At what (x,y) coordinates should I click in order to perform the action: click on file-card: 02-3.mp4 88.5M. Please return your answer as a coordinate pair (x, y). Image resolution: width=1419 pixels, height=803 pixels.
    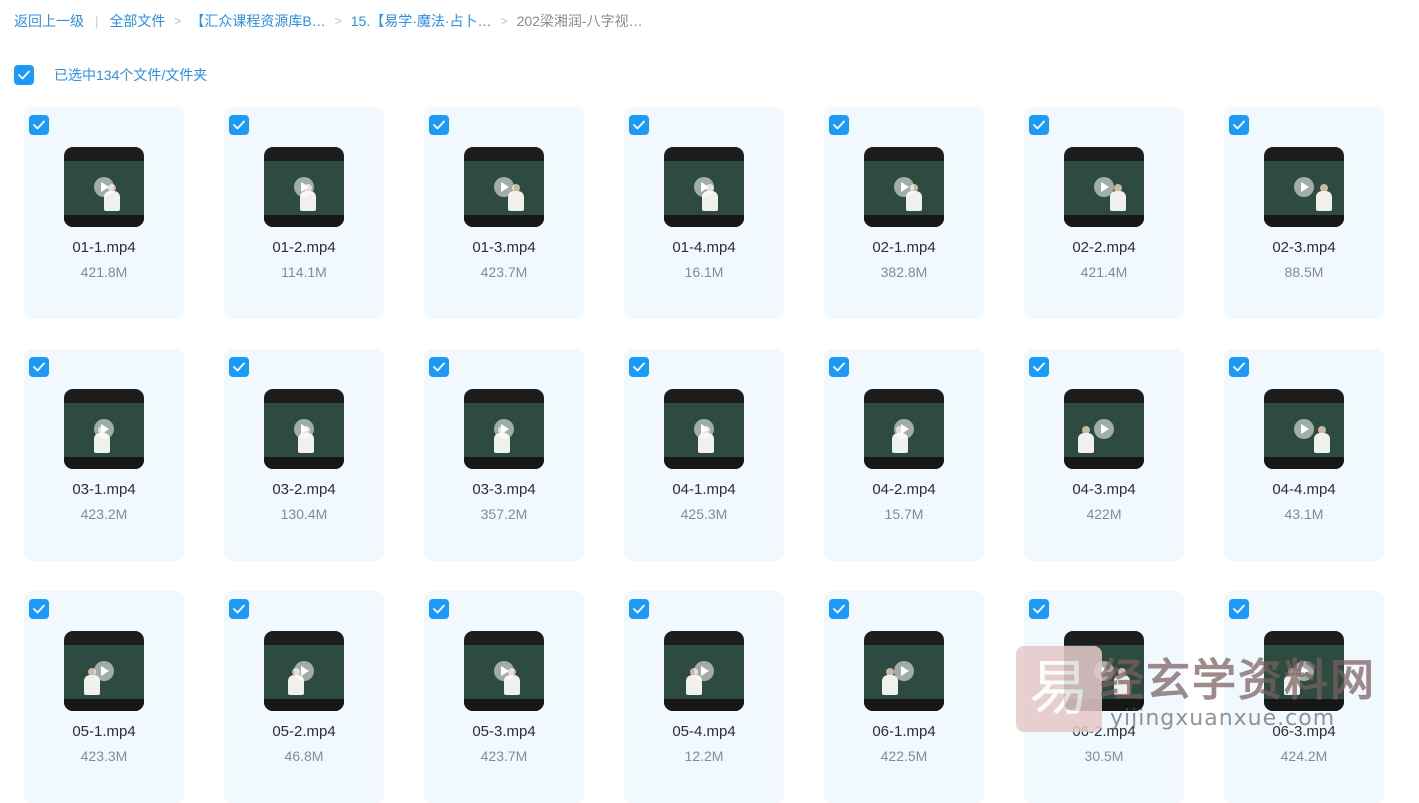
    Looking at the image, I should click on (1304, 213).